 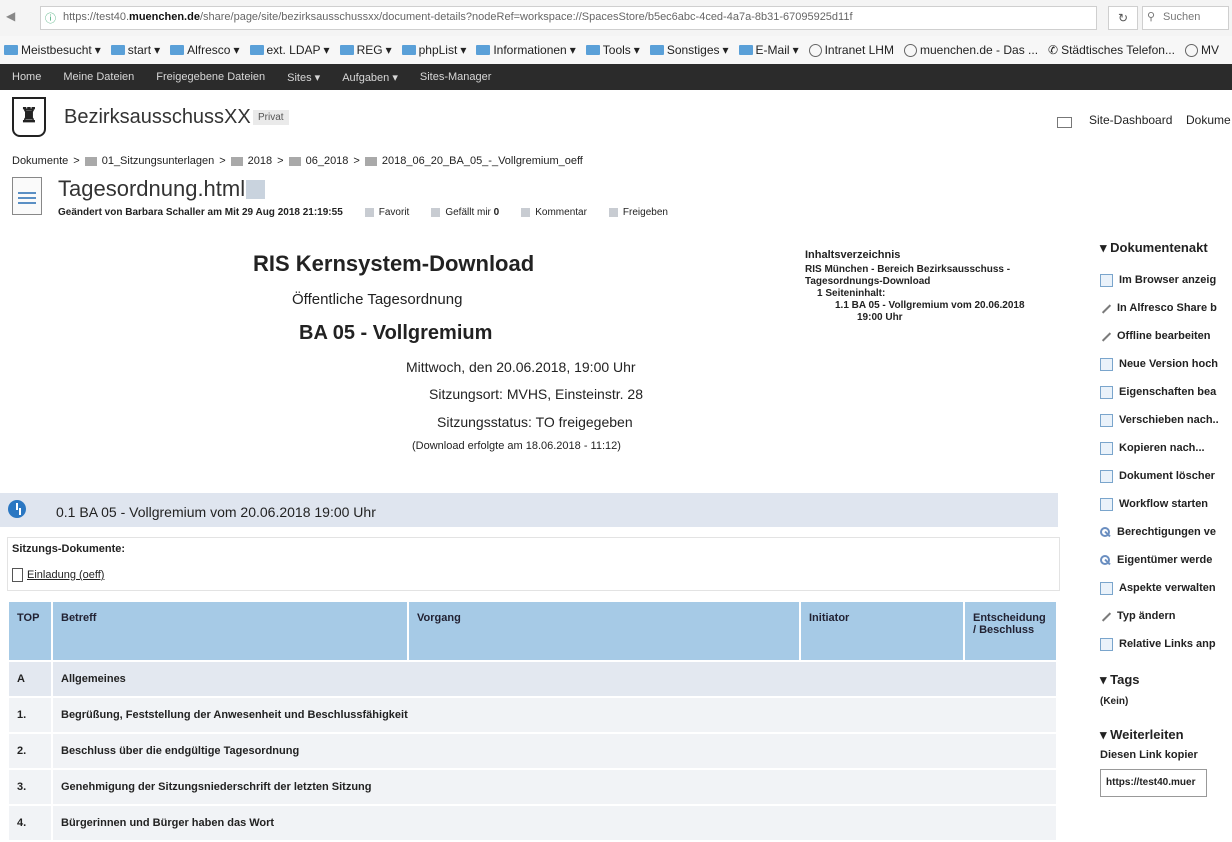 I want to click on action-delete: Dokument löscher, so click(x=1166, y=476).